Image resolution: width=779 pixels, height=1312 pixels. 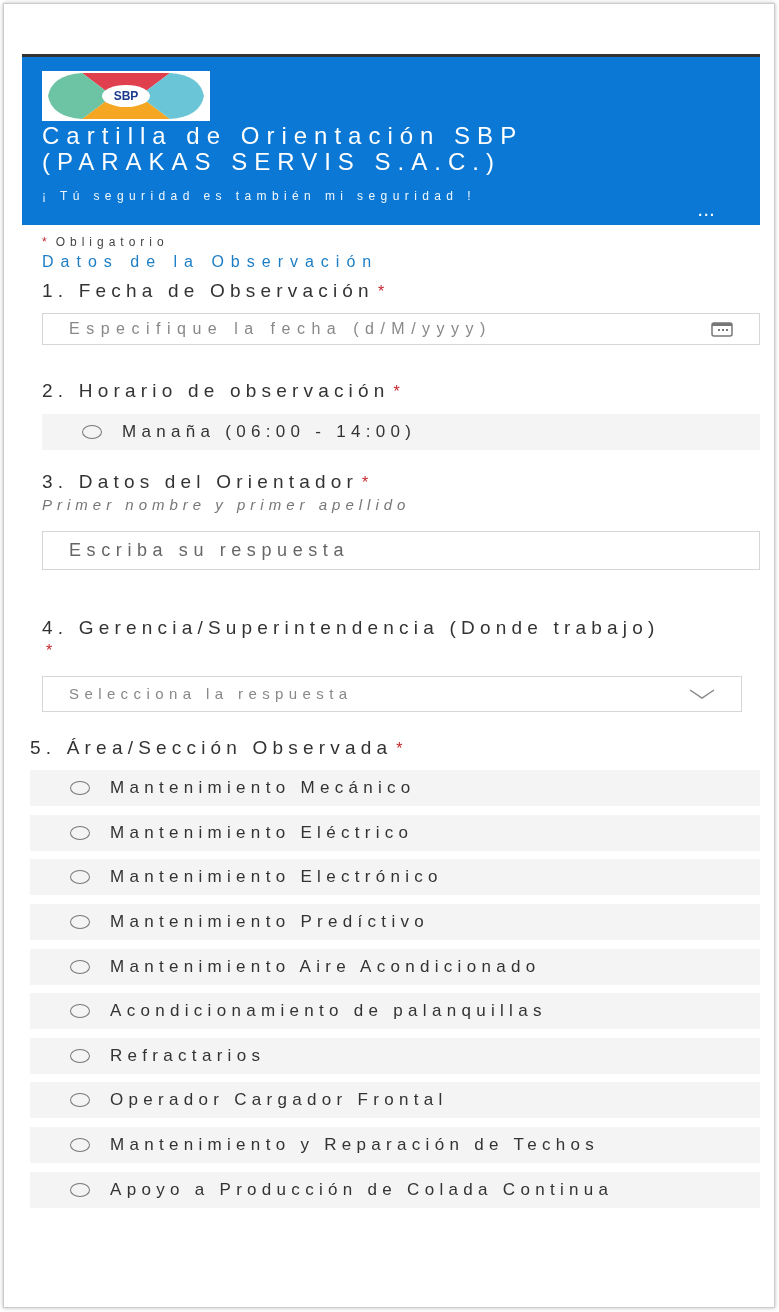 What do you see at coordinates (211, 262) in the screenshot?
I see `section-title: Datos de la Observación` at bounding box center [211, 262].